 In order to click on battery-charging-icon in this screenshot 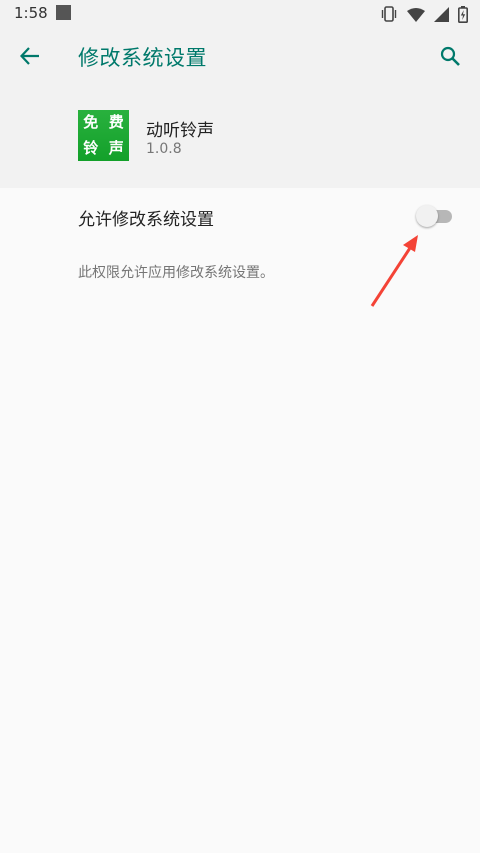, I will do `click(463, 14)`.